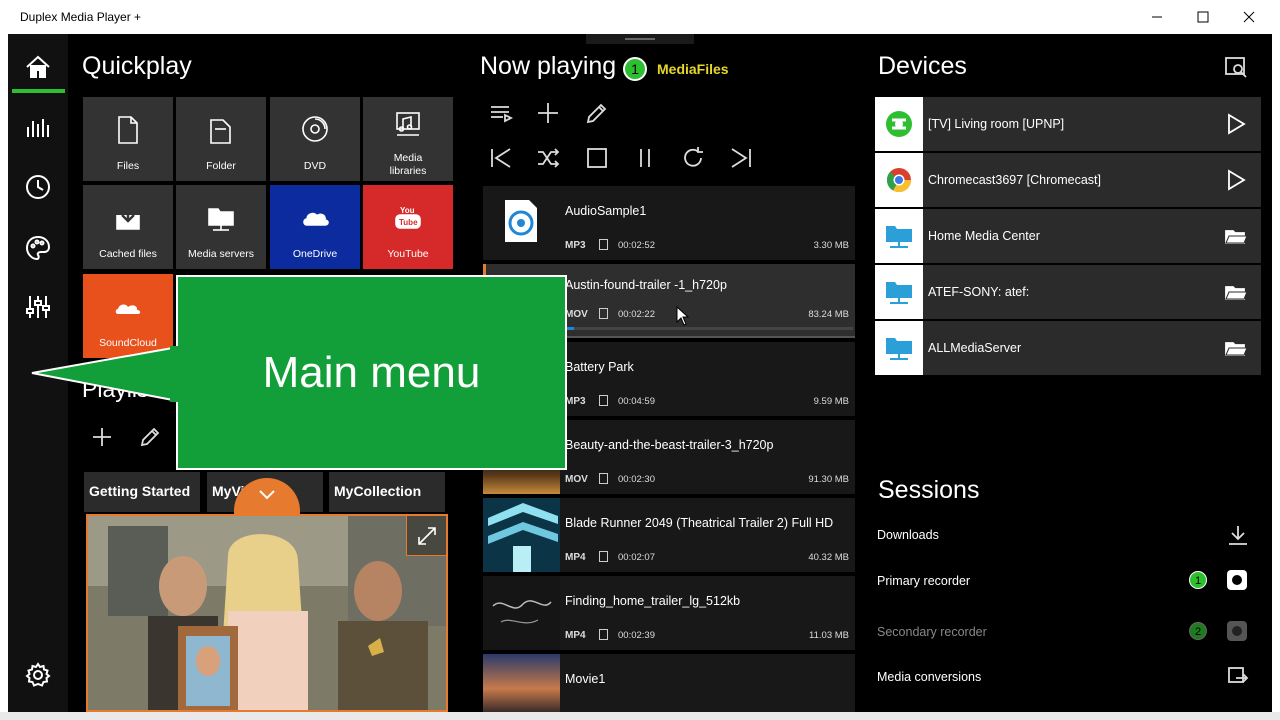 The width and height of the screenshot is (1280, 720). Describe the element at coordinates (1068, 292) in the screenshot. I see `device-item: ATEF-SONY: atef:` at that location.